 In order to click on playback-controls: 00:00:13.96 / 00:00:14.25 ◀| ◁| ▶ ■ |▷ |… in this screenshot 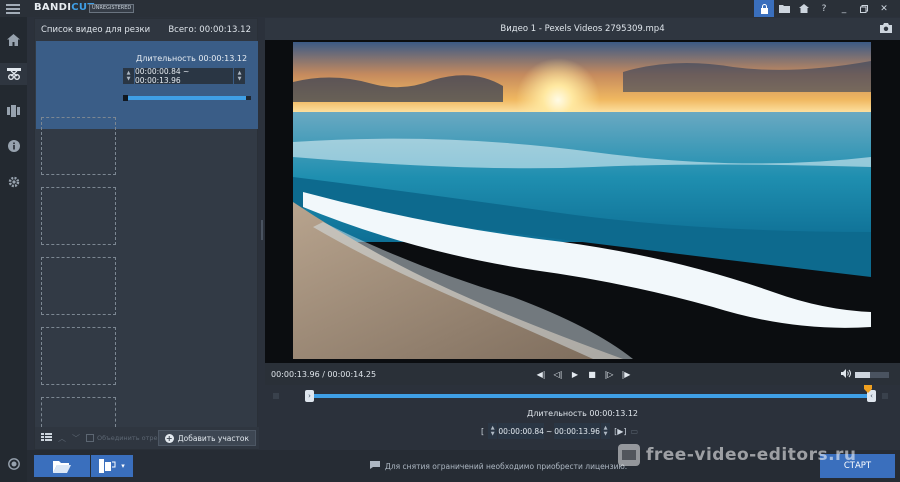, I will do `click(582, 374)`.